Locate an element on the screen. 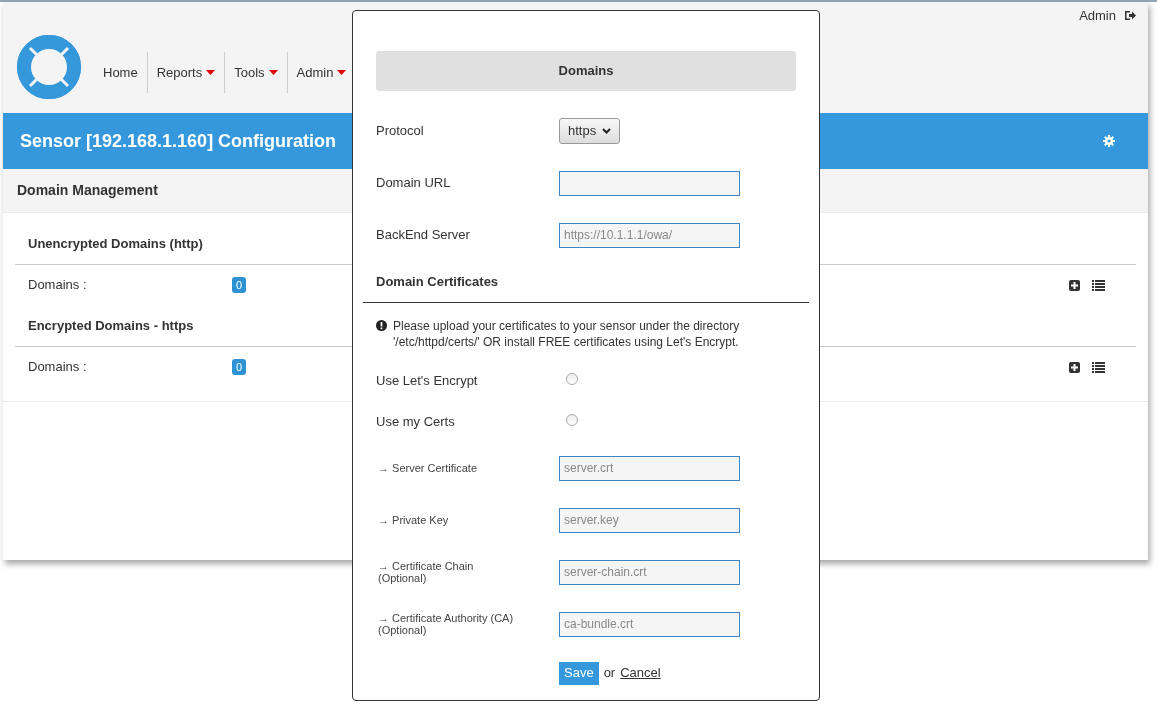 The width and height of the screenshot is (1157, 705). field-label: → Private Key is located at coordinates (413, 520).